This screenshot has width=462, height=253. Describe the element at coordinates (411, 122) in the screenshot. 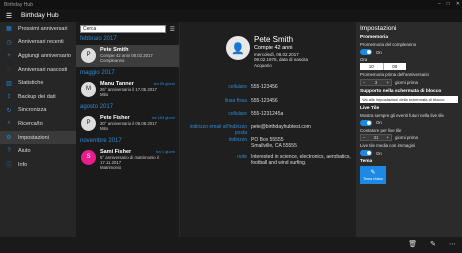

I see `live-tile-toggle-row: On` at that location.